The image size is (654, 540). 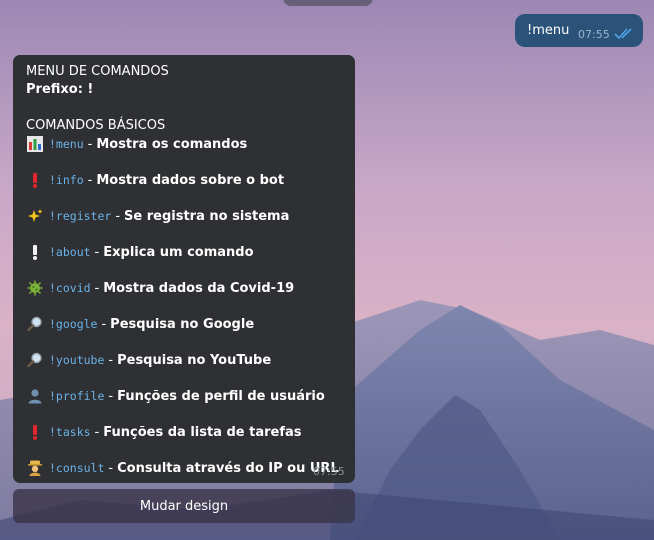 I want to click on command-description: Funções de perfil de usuário, so click(x=221, y=396).